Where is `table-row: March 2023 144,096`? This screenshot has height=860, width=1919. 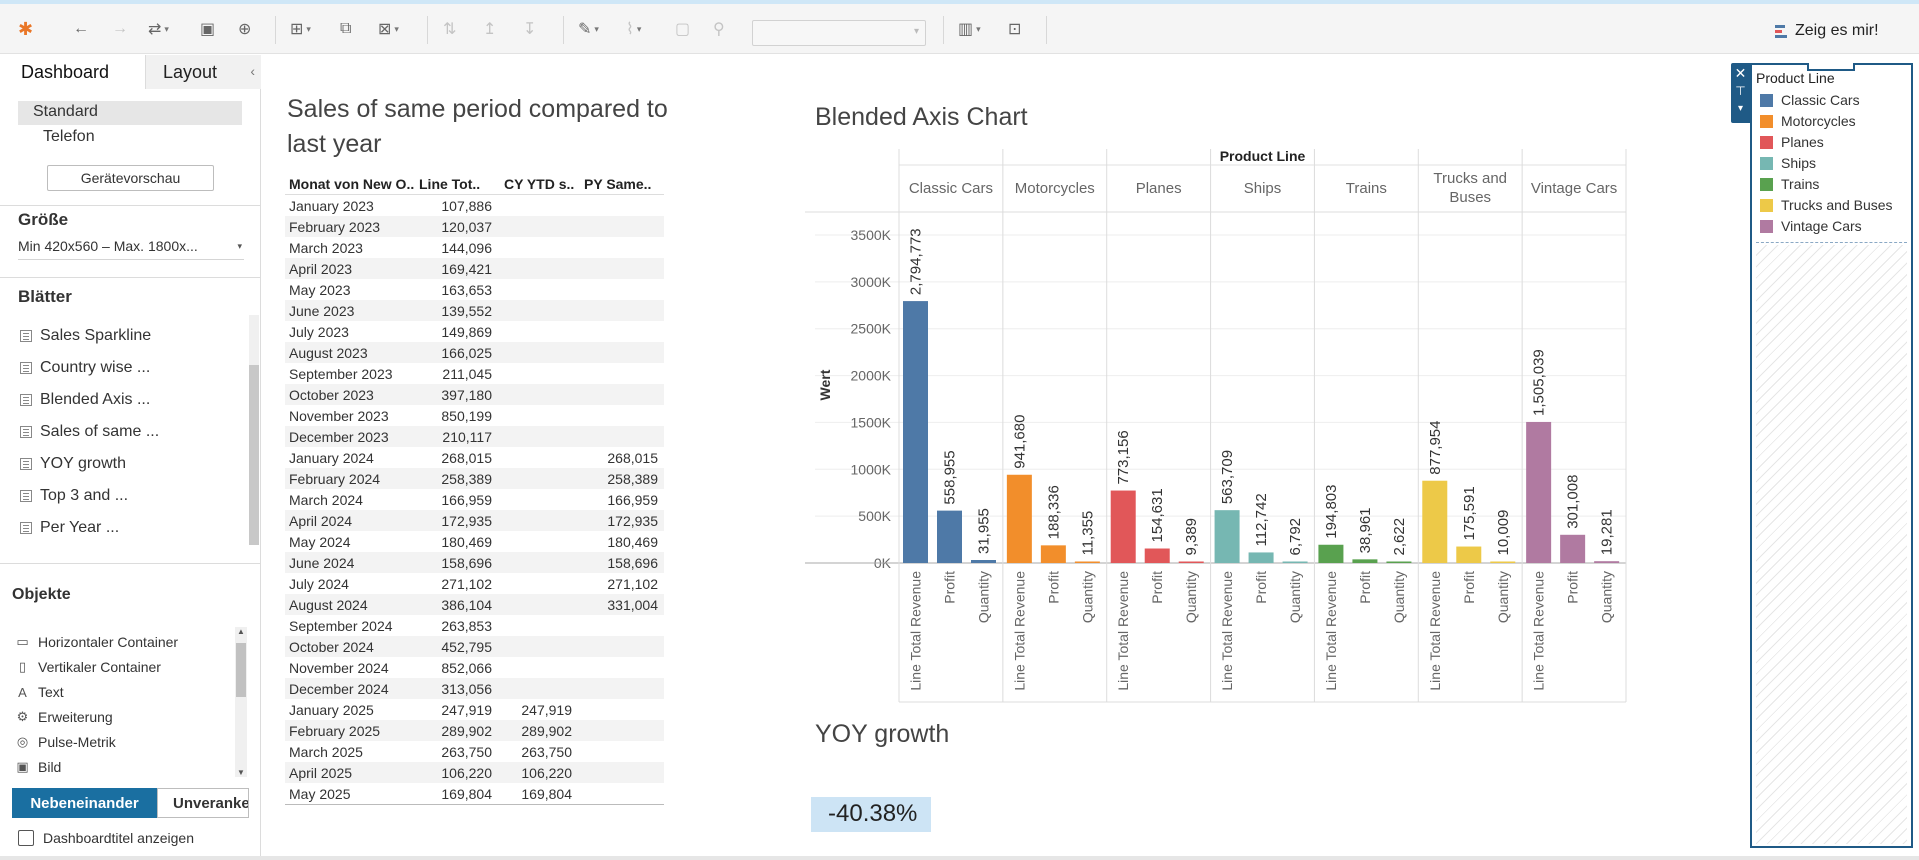
table-row: March 2023 144,096 is located at coordinates (474, 247).